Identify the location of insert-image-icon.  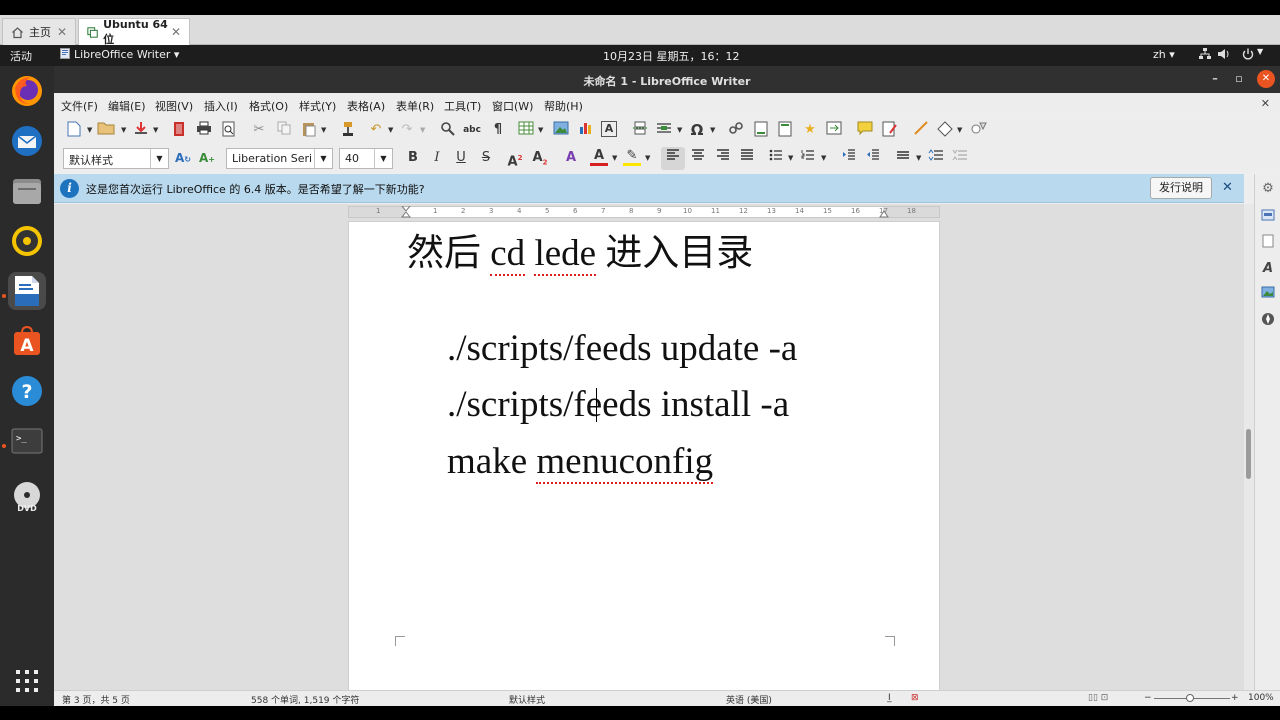
(561, 130).